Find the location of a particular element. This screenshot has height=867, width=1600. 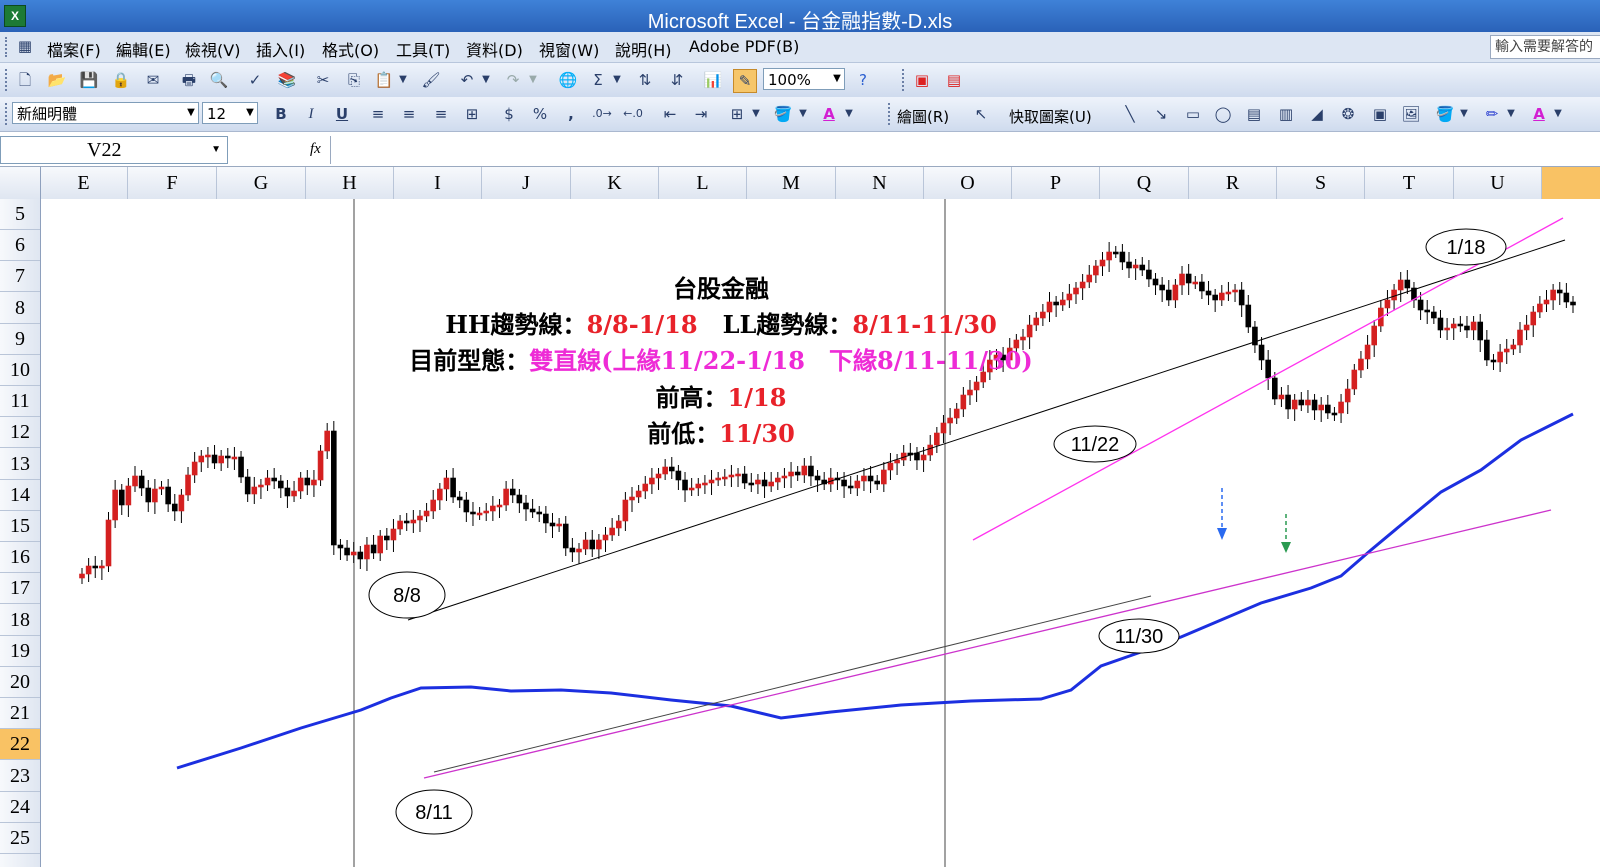

line-tool-icon: ╲ is located at coordinates (1130, 114).